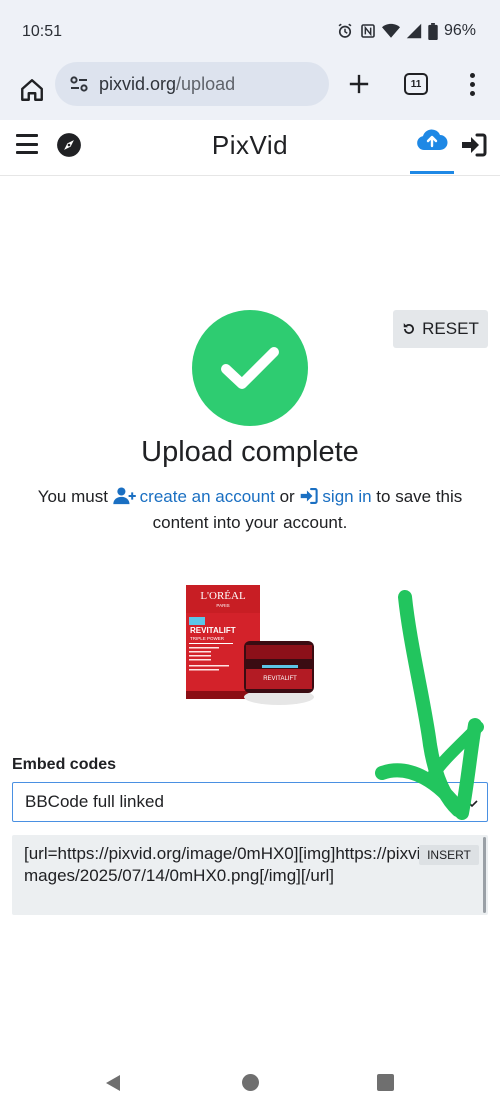  What do you see at coordinates (432, 151) in the screenshot?
I see `upload-tab` at bounding box center [432, 151].